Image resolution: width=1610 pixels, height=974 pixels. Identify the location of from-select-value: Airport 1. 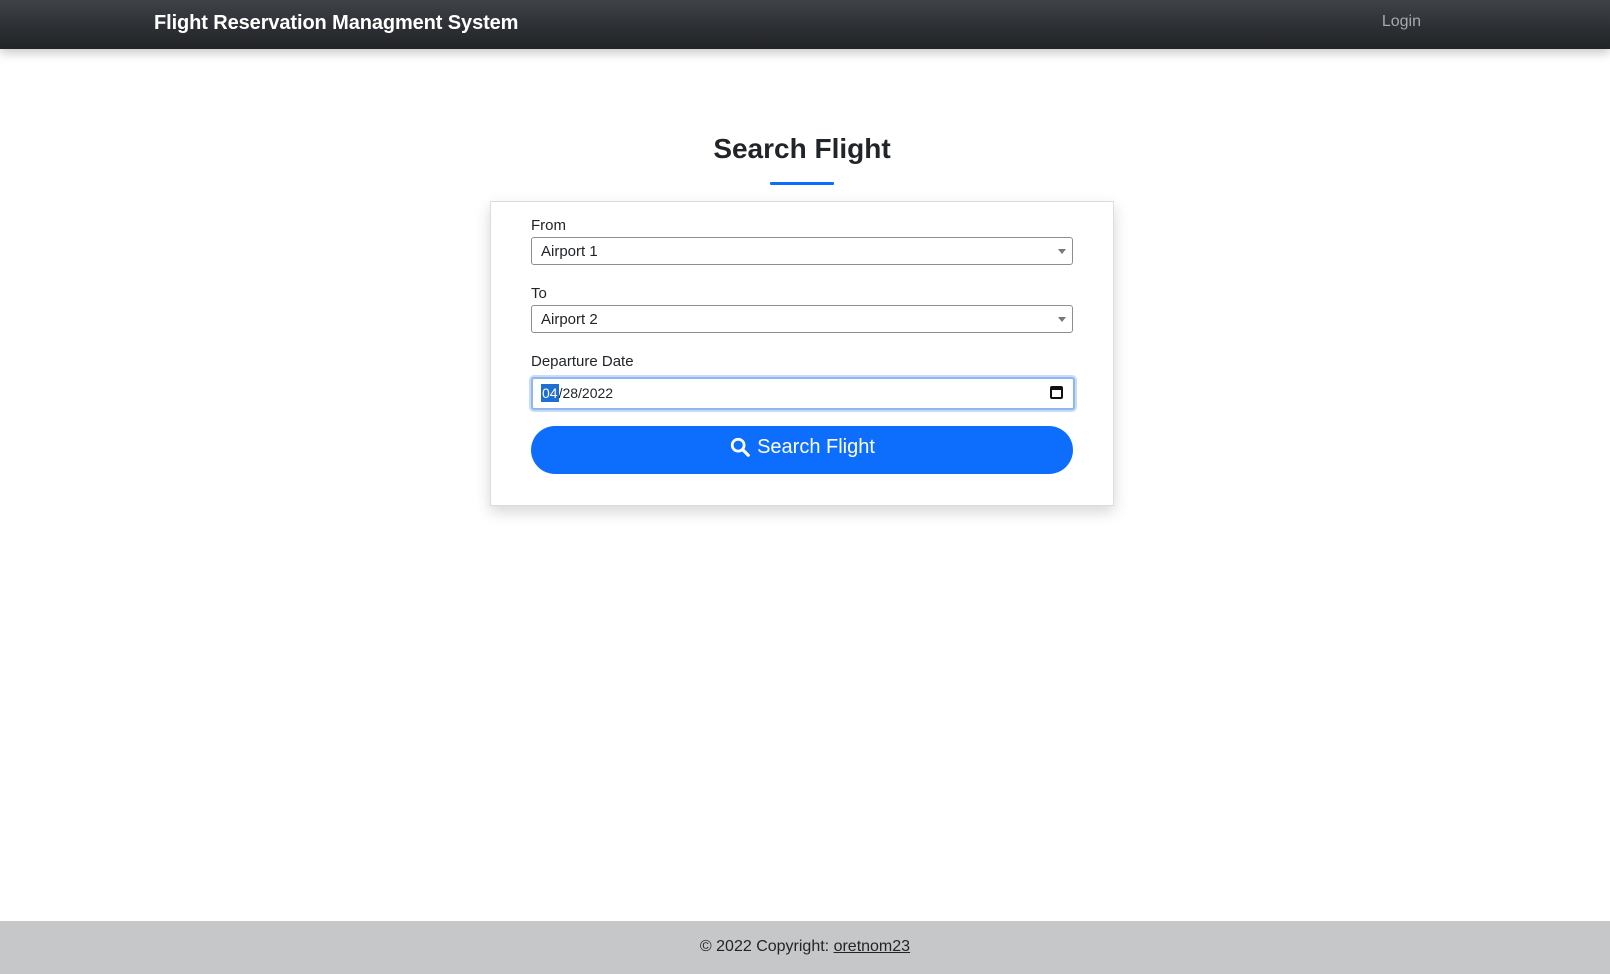
(569, 251).